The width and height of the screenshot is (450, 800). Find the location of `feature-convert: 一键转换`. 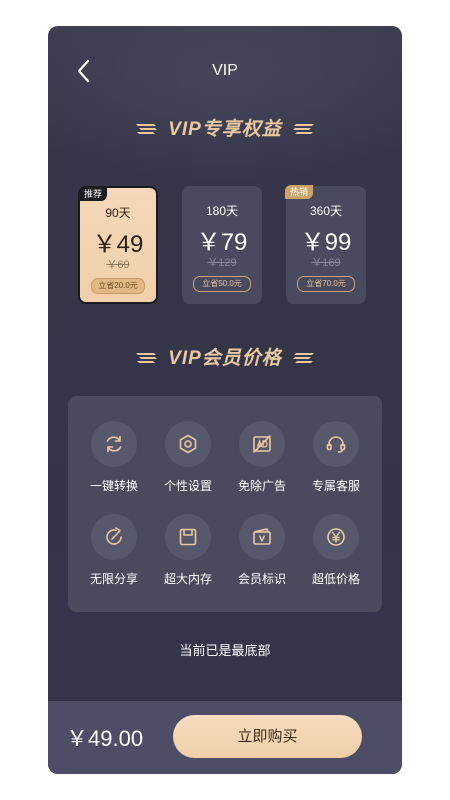

feature-convert: 一键转换 is located at coordinates (114, 457).